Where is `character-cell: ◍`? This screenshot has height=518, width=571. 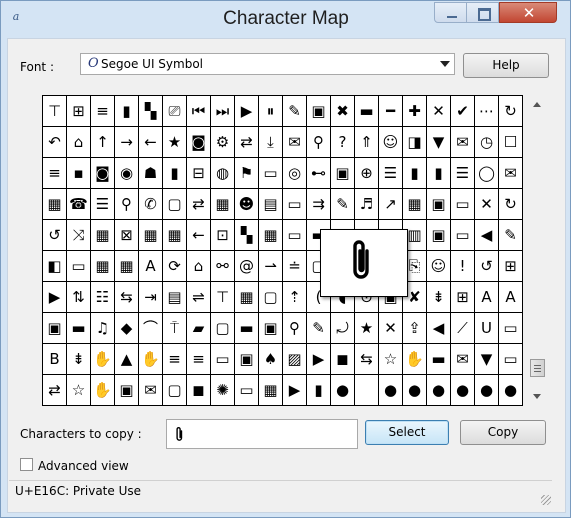
character-cell: ◍ is located at coordinates (223, 173).